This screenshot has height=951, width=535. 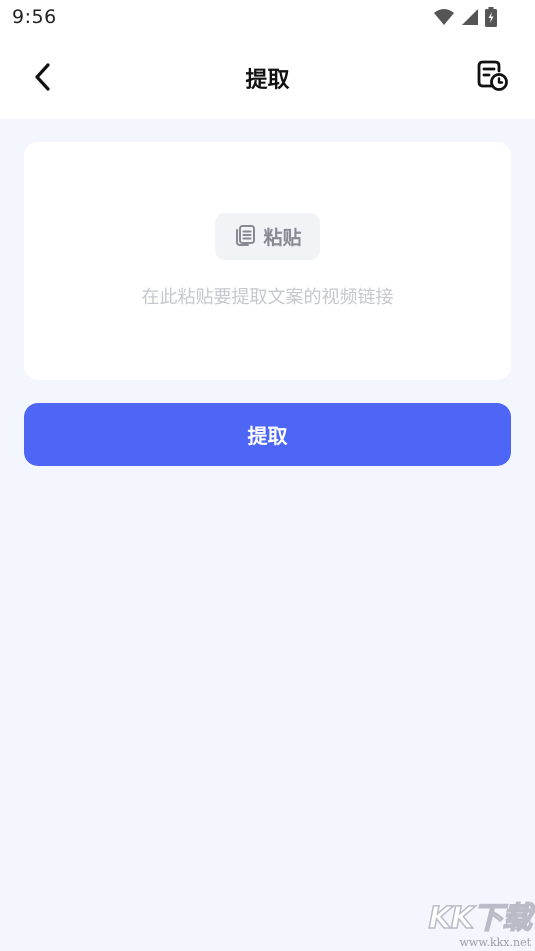 I want to click on page-title: 提取, so click(x=267, y=80).